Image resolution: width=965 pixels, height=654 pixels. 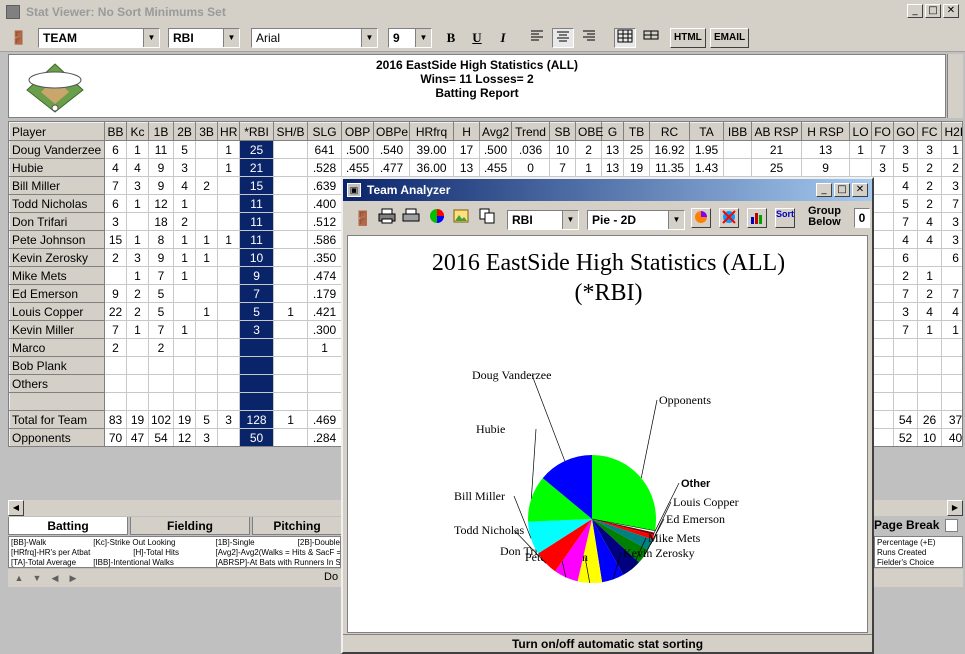 What do you see at coordinates (57, 167) in the screenshot?
I see `player-name-cell: Hubie` at bounding box center [57, 167].